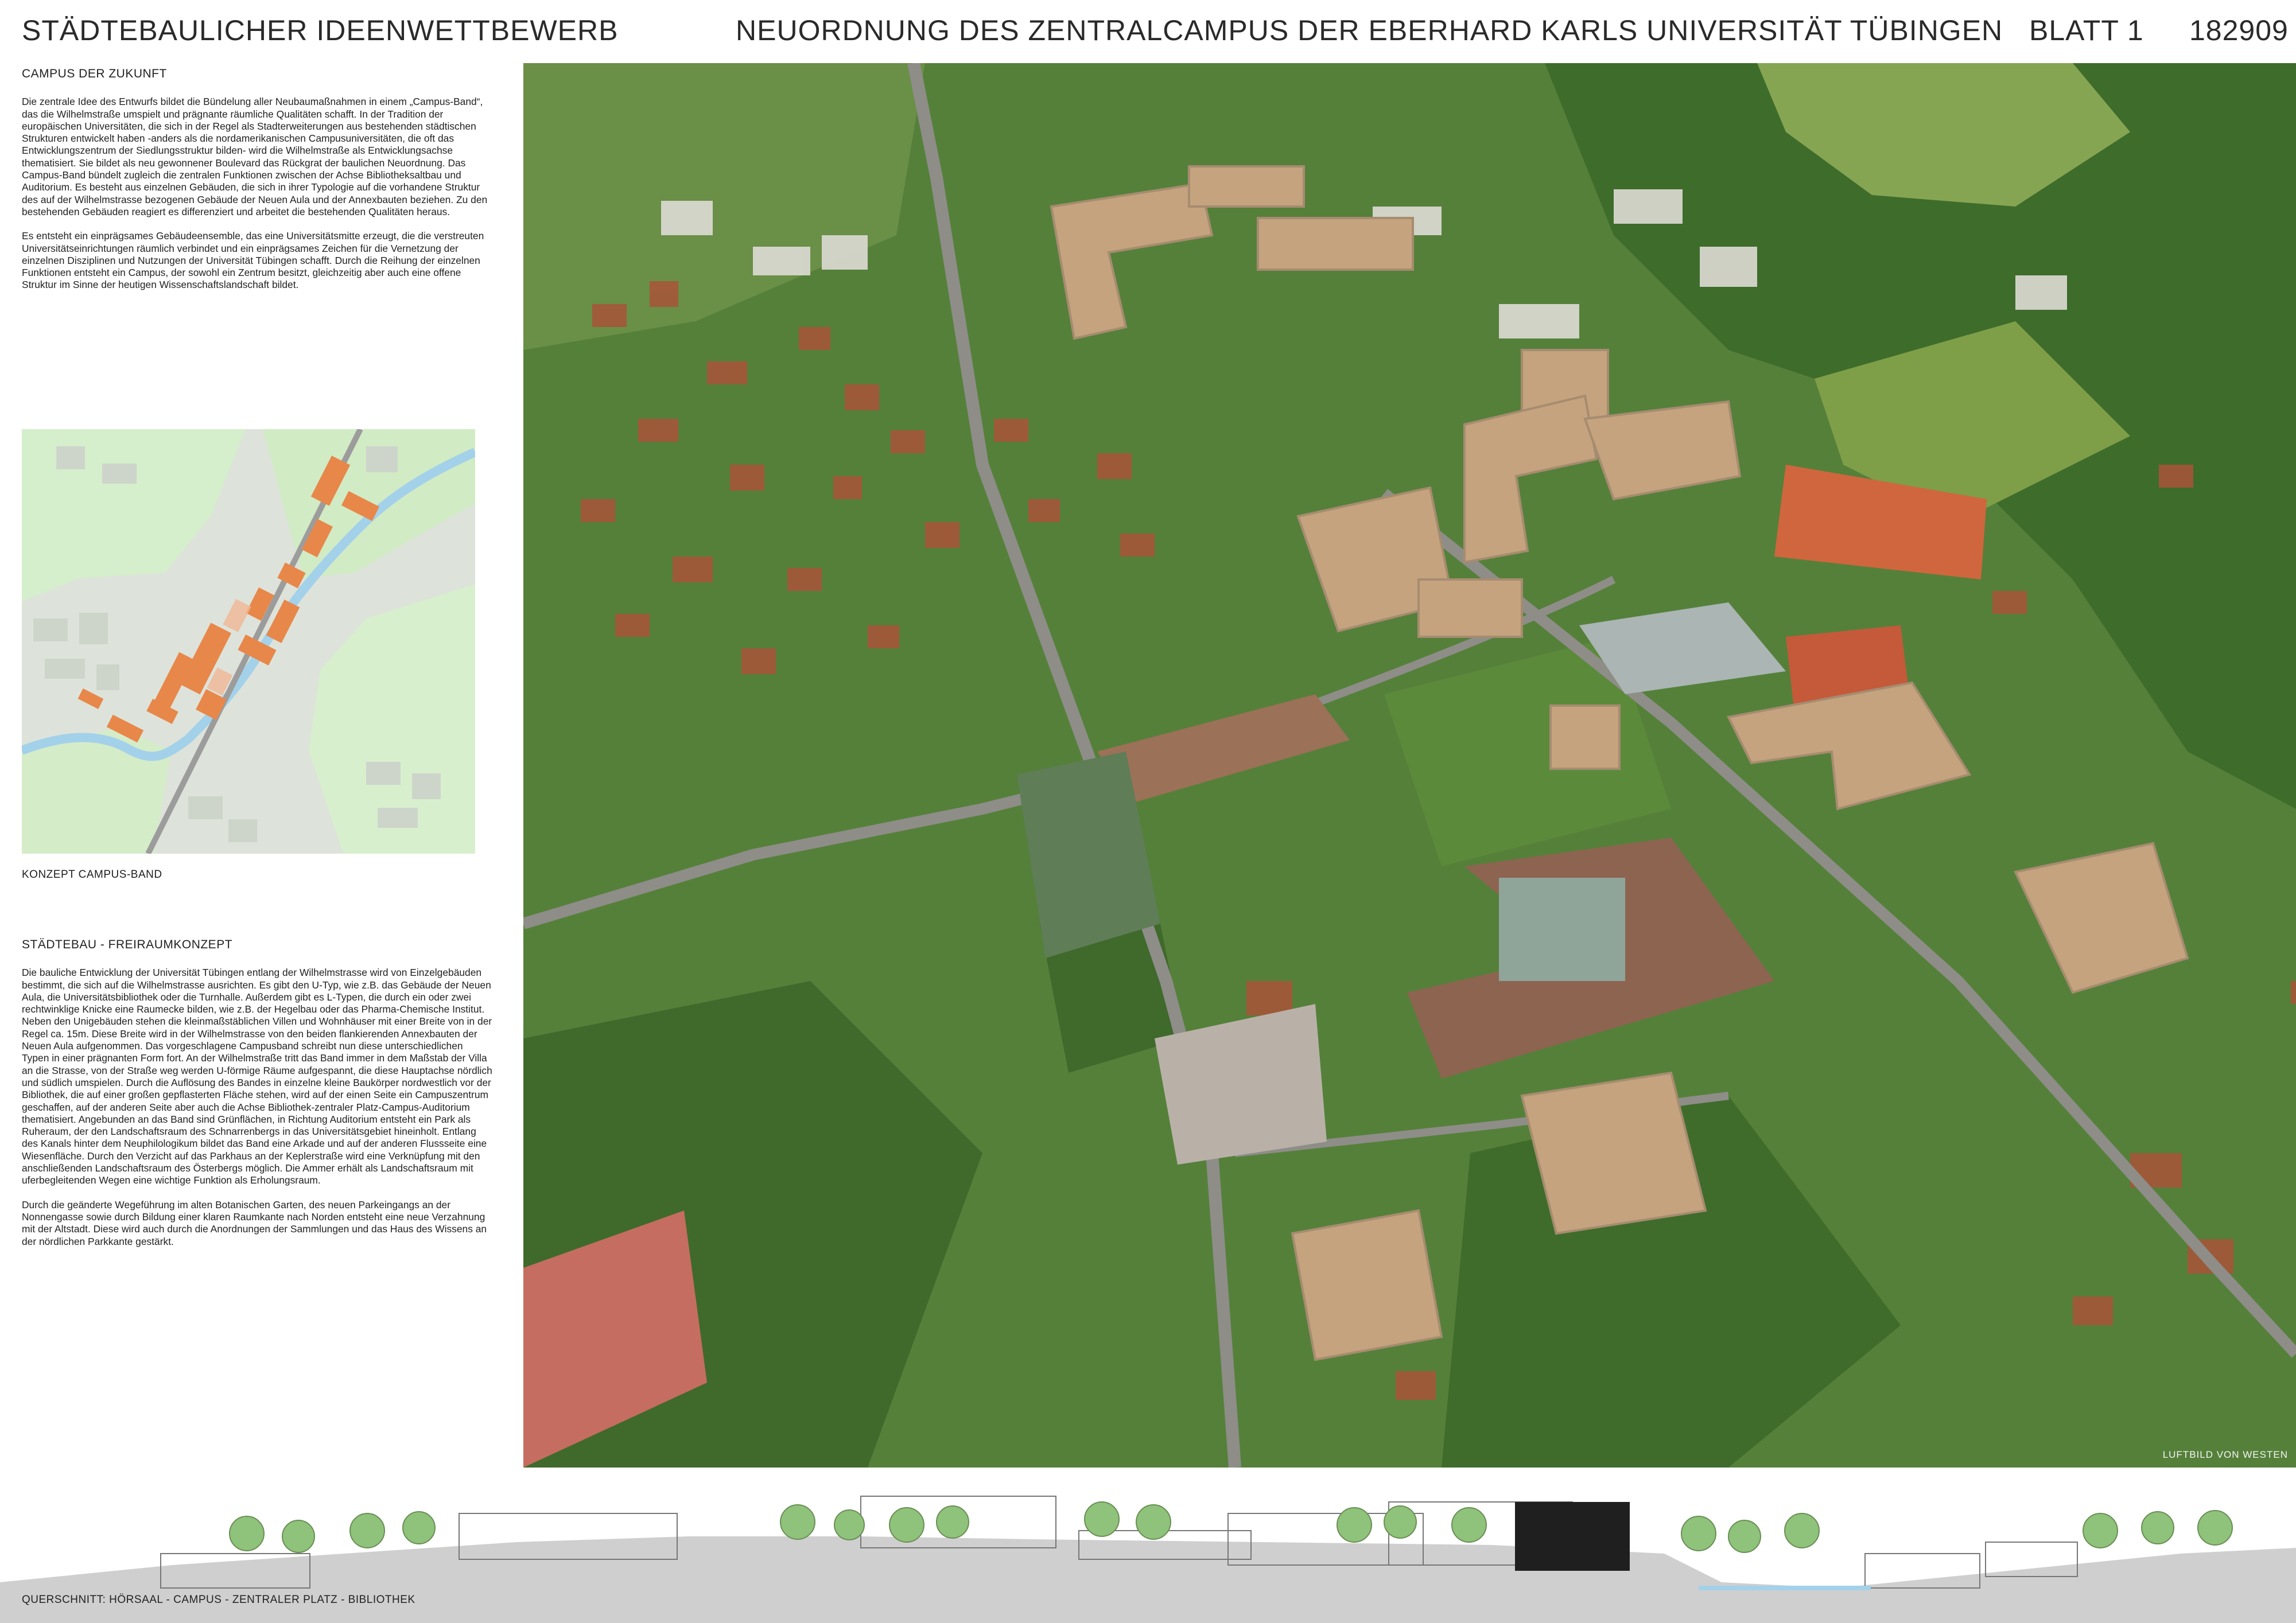  What do you see at coordinates (127, 944) in the screenshot?
I see `town-planning-heading: STÄDTEBAU - FREIRAUMKONZEPT` at bounding box center [127, 944].